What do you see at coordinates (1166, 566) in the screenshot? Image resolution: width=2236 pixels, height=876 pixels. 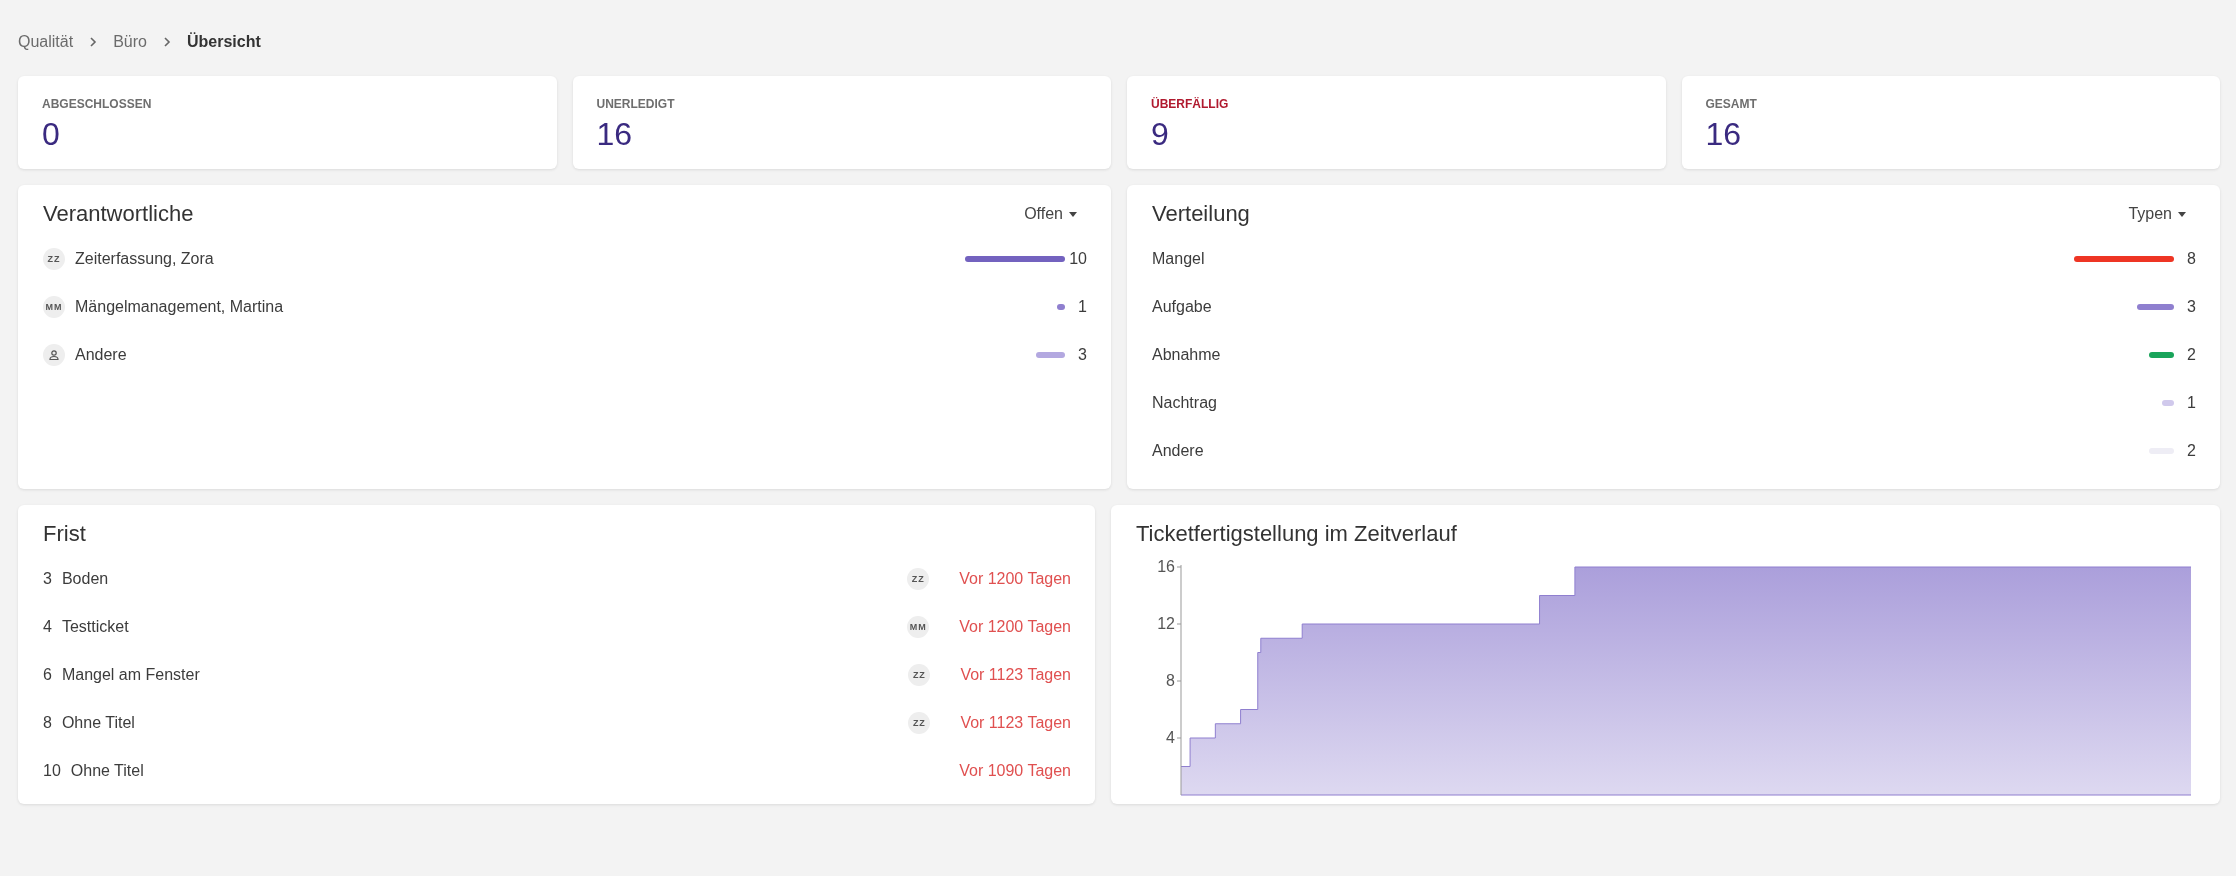 I see `y-tick-label: 16` at bounding box center [1166, 566].